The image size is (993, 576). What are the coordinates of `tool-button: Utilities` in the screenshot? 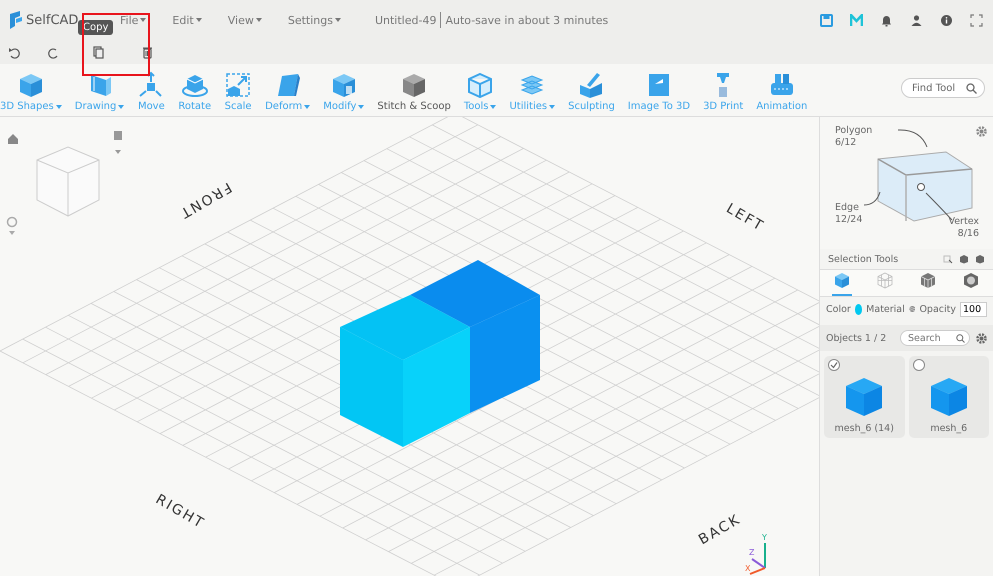 It's located at (532, 91).